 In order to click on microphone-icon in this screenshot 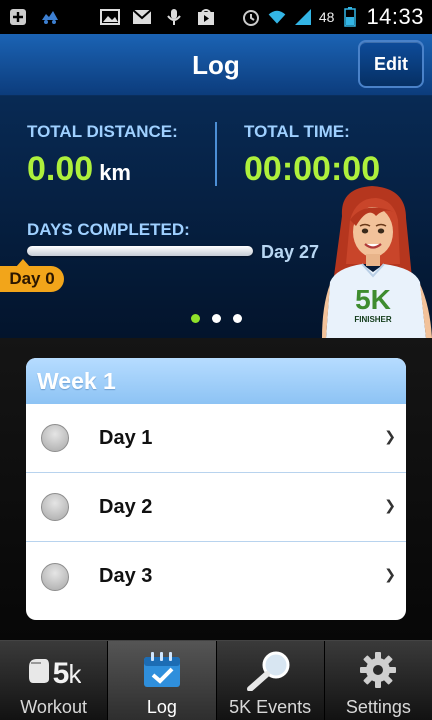, I will do `click(174, 17)`.